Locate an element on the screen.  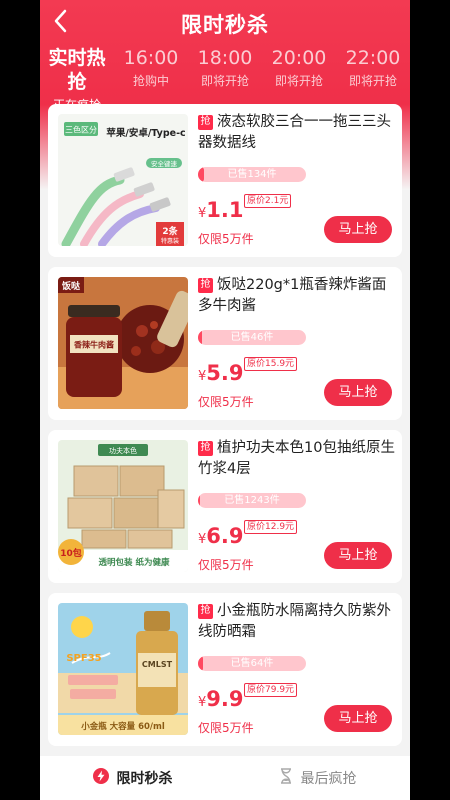
sold-count: 已售134件 is located at coordinates (252, 174).